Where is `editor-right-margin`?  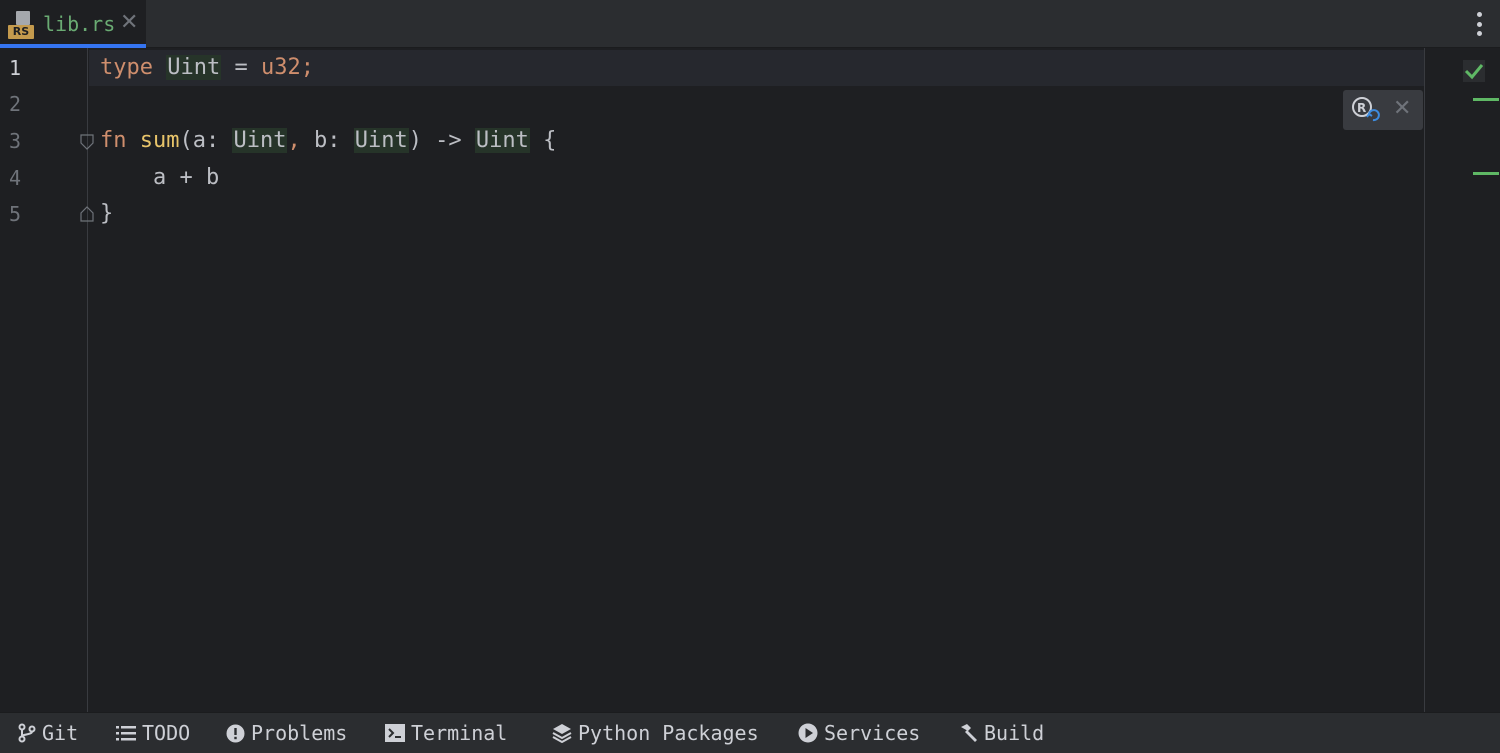
editor-right-margin is located at coordinates (1424, 380).